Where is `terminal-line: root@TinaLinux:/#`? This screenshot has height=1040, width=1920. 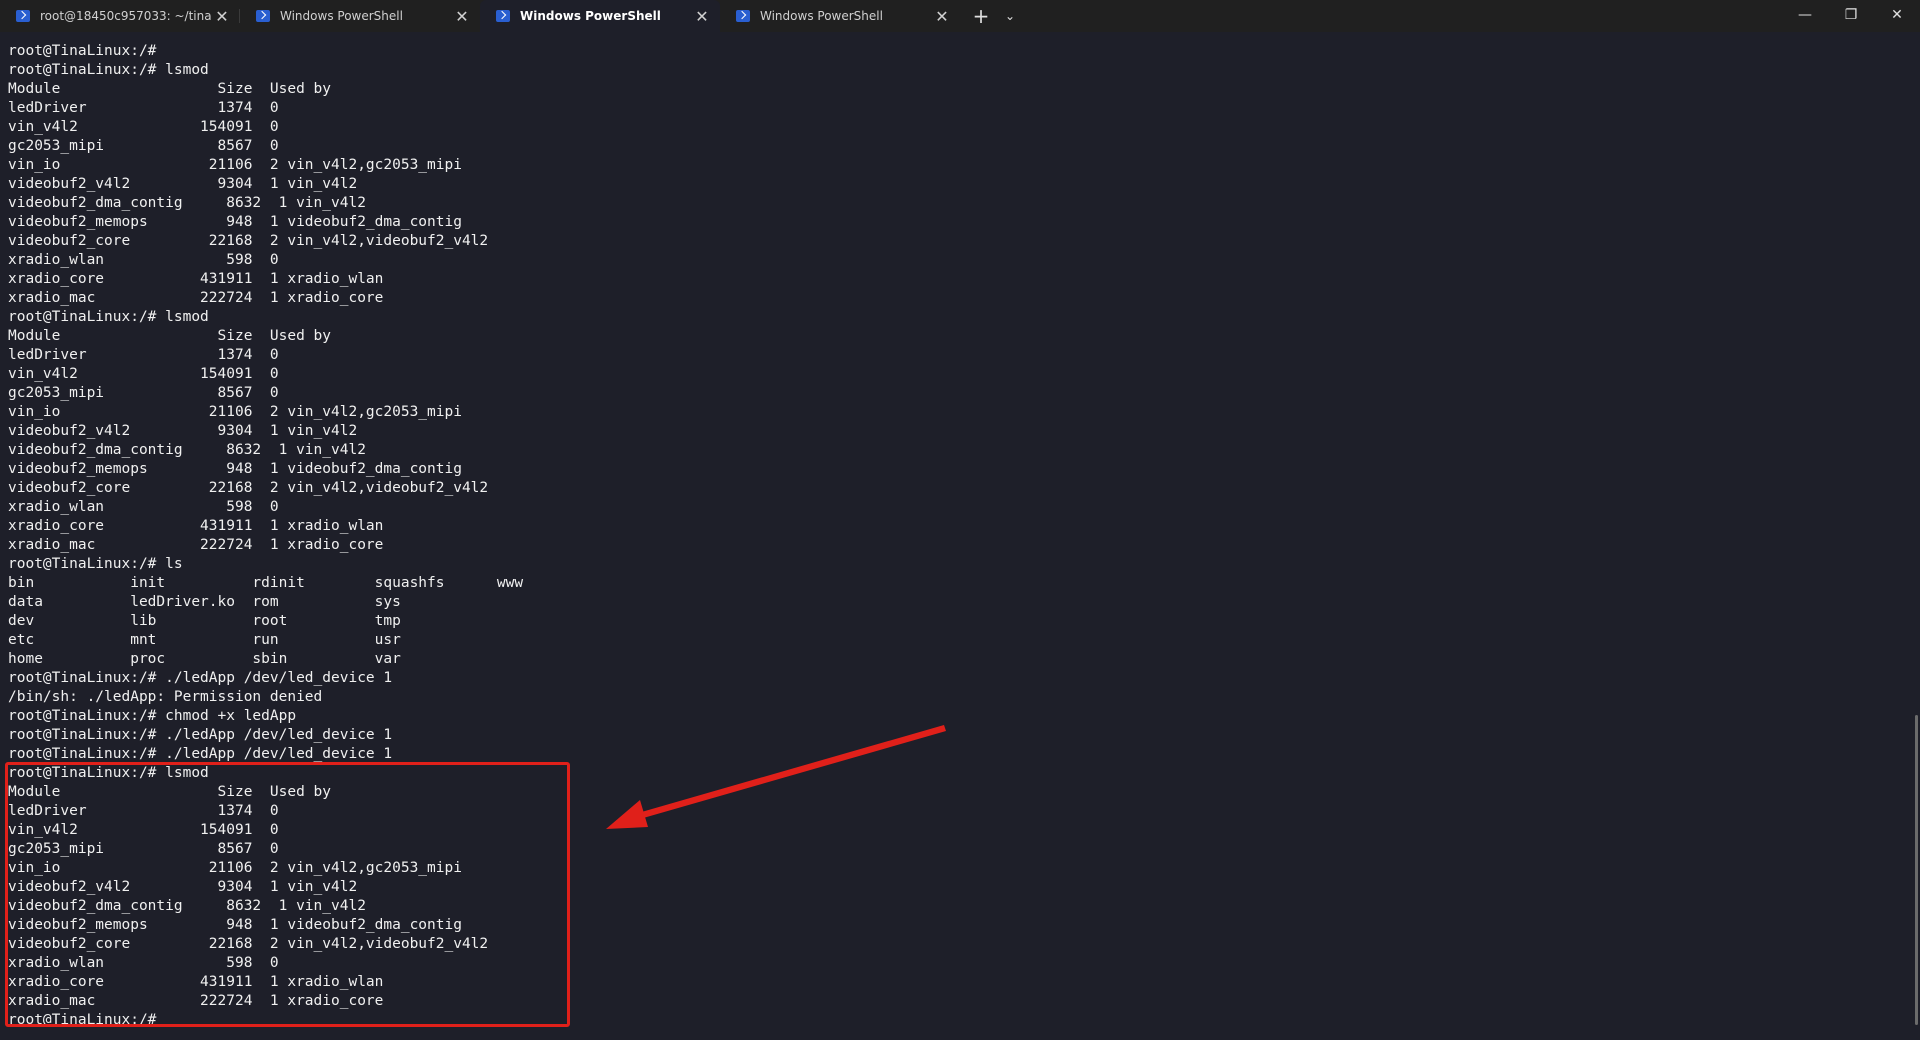
terminal-line: root@TinaLinux:/# is located at coordinates (82, 51).